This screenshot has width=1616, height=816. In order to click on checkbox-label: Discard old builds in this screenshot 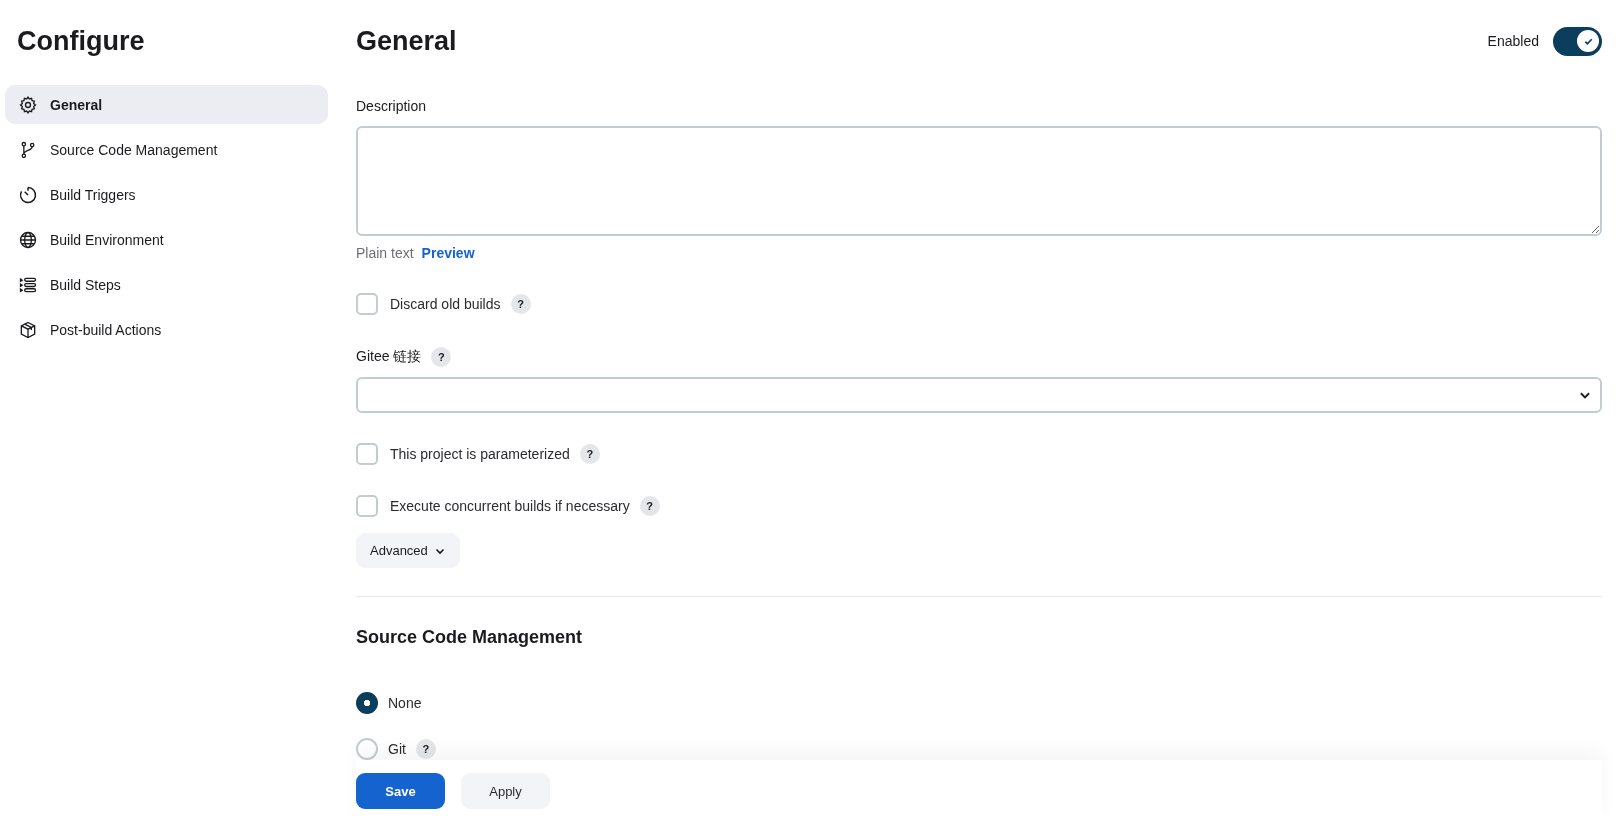, I will do `click(445, 304)`.